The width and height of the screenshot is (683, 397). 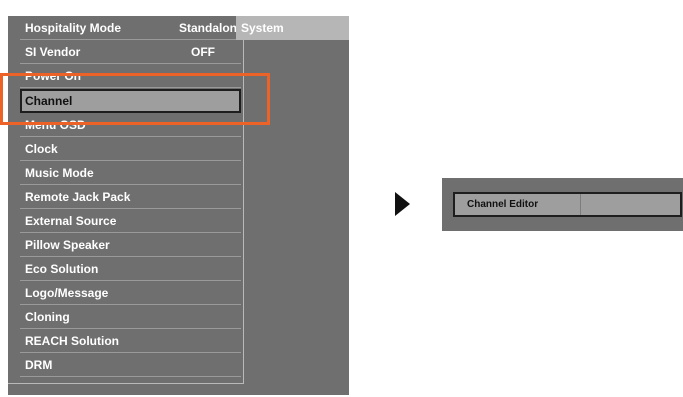 I want to click on channel-submenu-panel: Channel Editor, so click(x=562, y=204).